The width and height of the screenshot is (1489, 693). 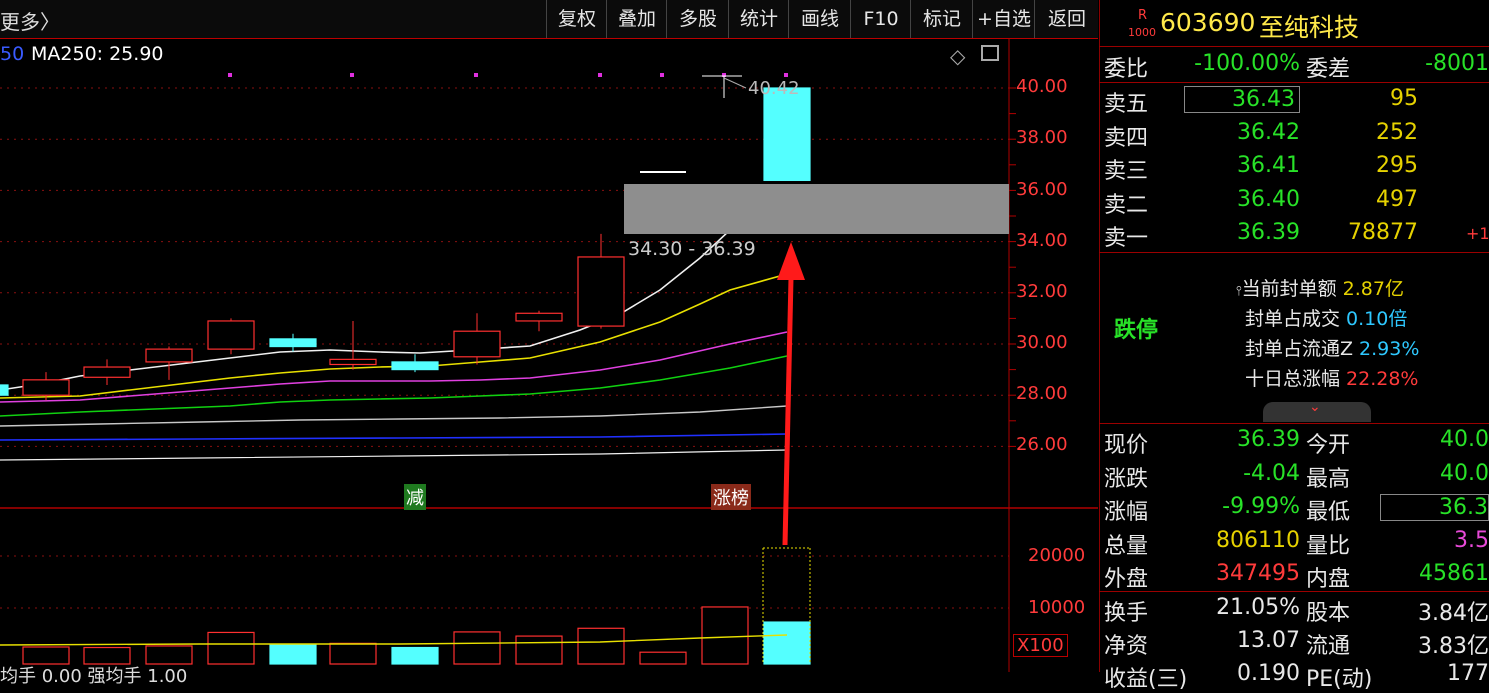 I want to click on ask-level-label: 卖二, so click(x=1126, y=205).